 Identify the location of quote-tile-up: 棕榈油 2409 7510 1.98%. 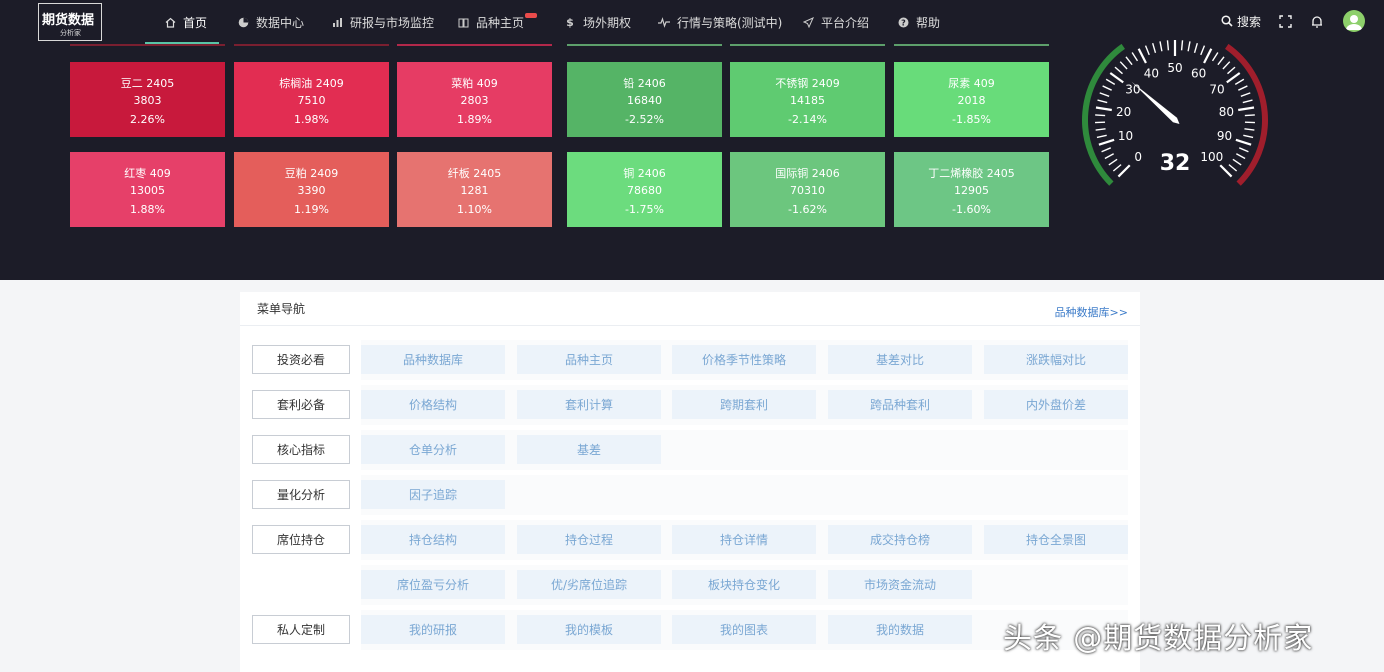
(311, 99).